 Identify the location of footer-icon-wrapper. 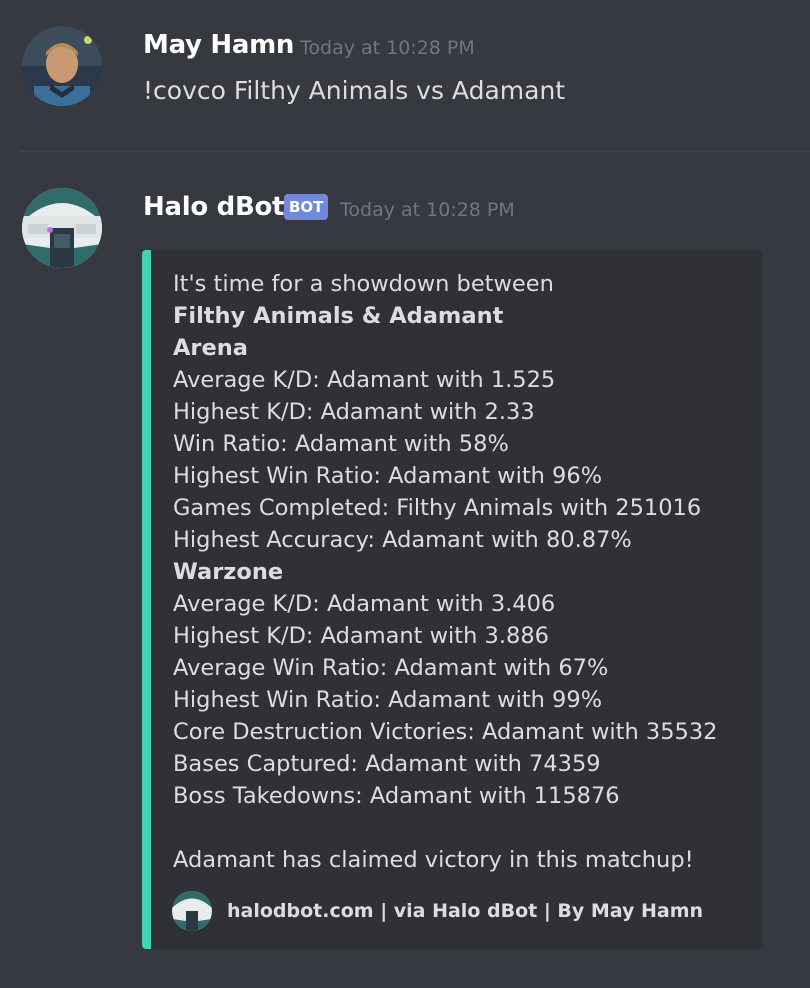
(192, 911).